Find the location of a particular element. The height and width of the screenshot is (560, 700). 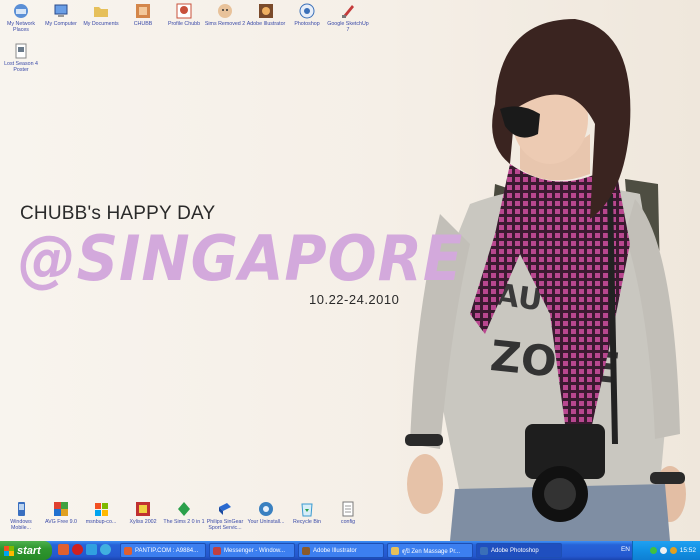

start-button: start is located at coordinates (26, 550).